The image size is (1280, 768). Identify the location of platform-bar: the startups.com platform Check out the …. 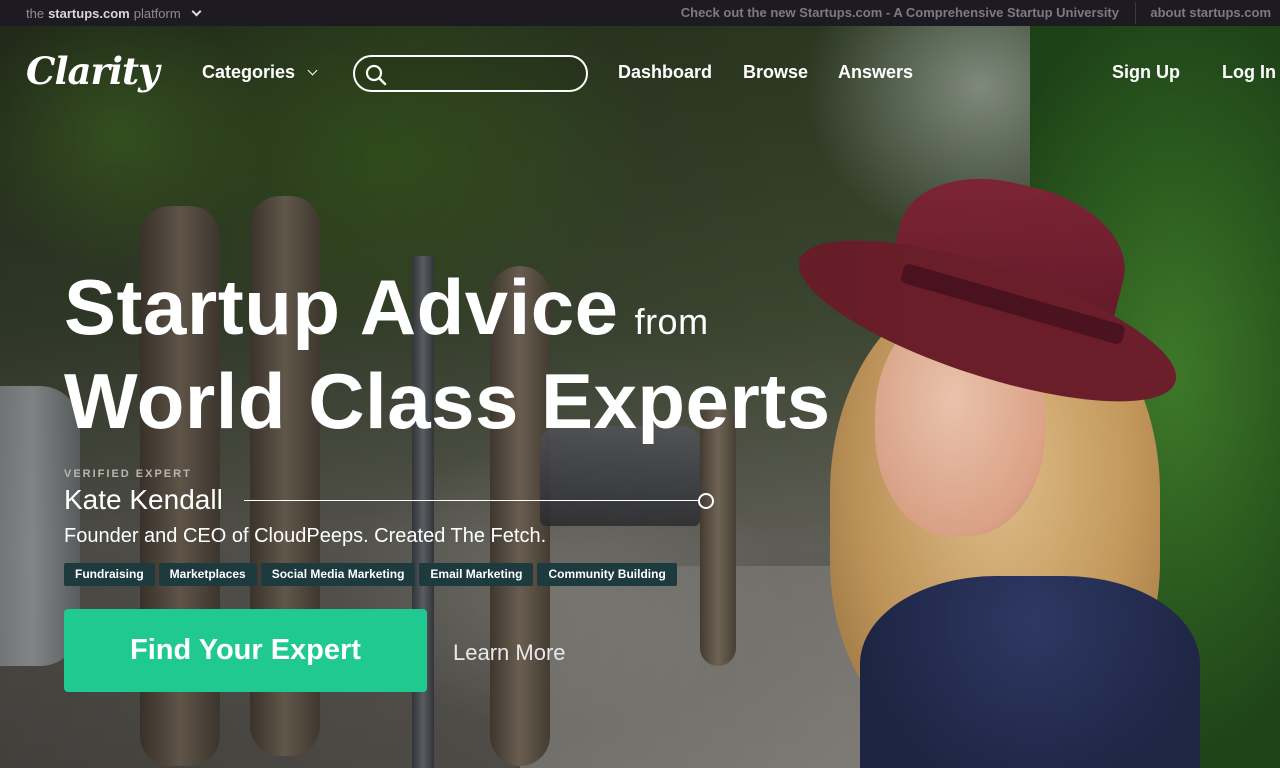
(640, 13).